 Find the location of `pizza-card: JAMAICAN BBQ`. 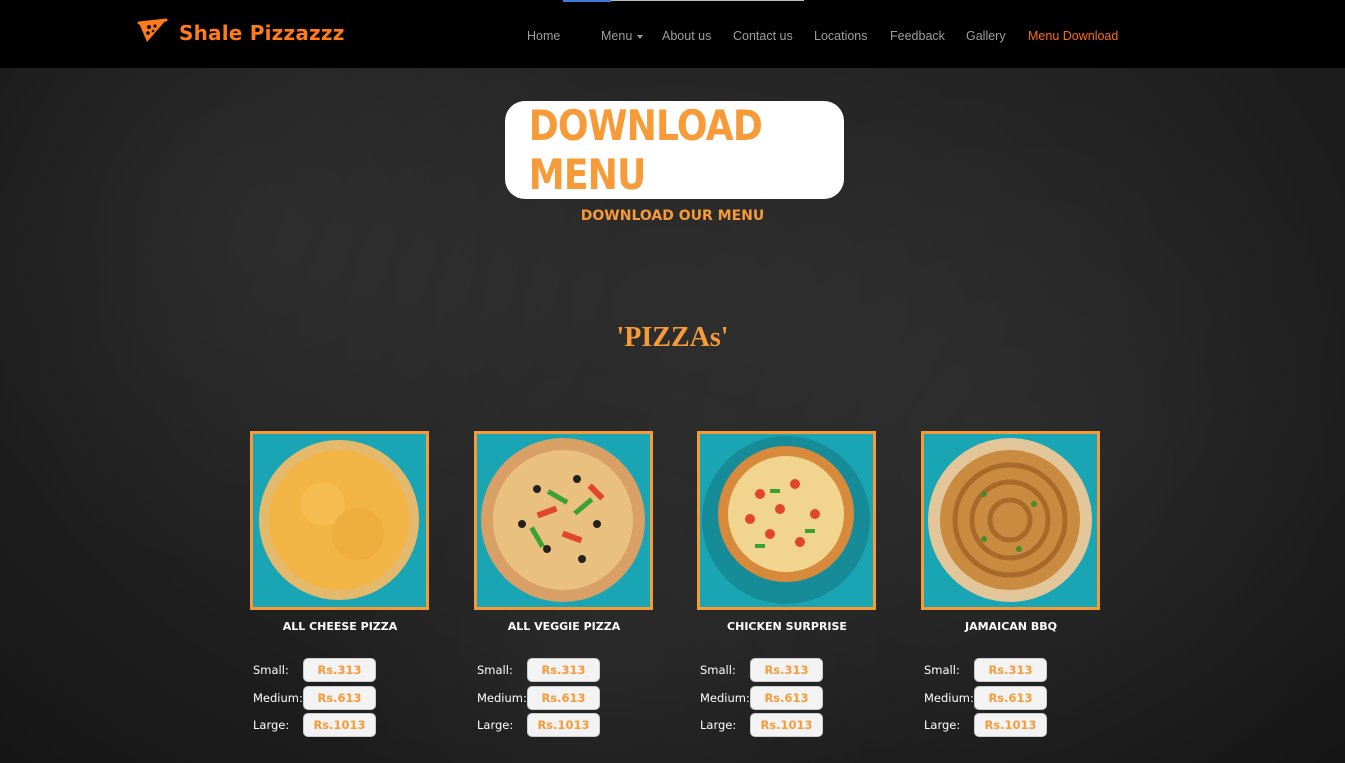

pizza-card: JAMAICAN BBQ is located at coordinates (1011, 532).